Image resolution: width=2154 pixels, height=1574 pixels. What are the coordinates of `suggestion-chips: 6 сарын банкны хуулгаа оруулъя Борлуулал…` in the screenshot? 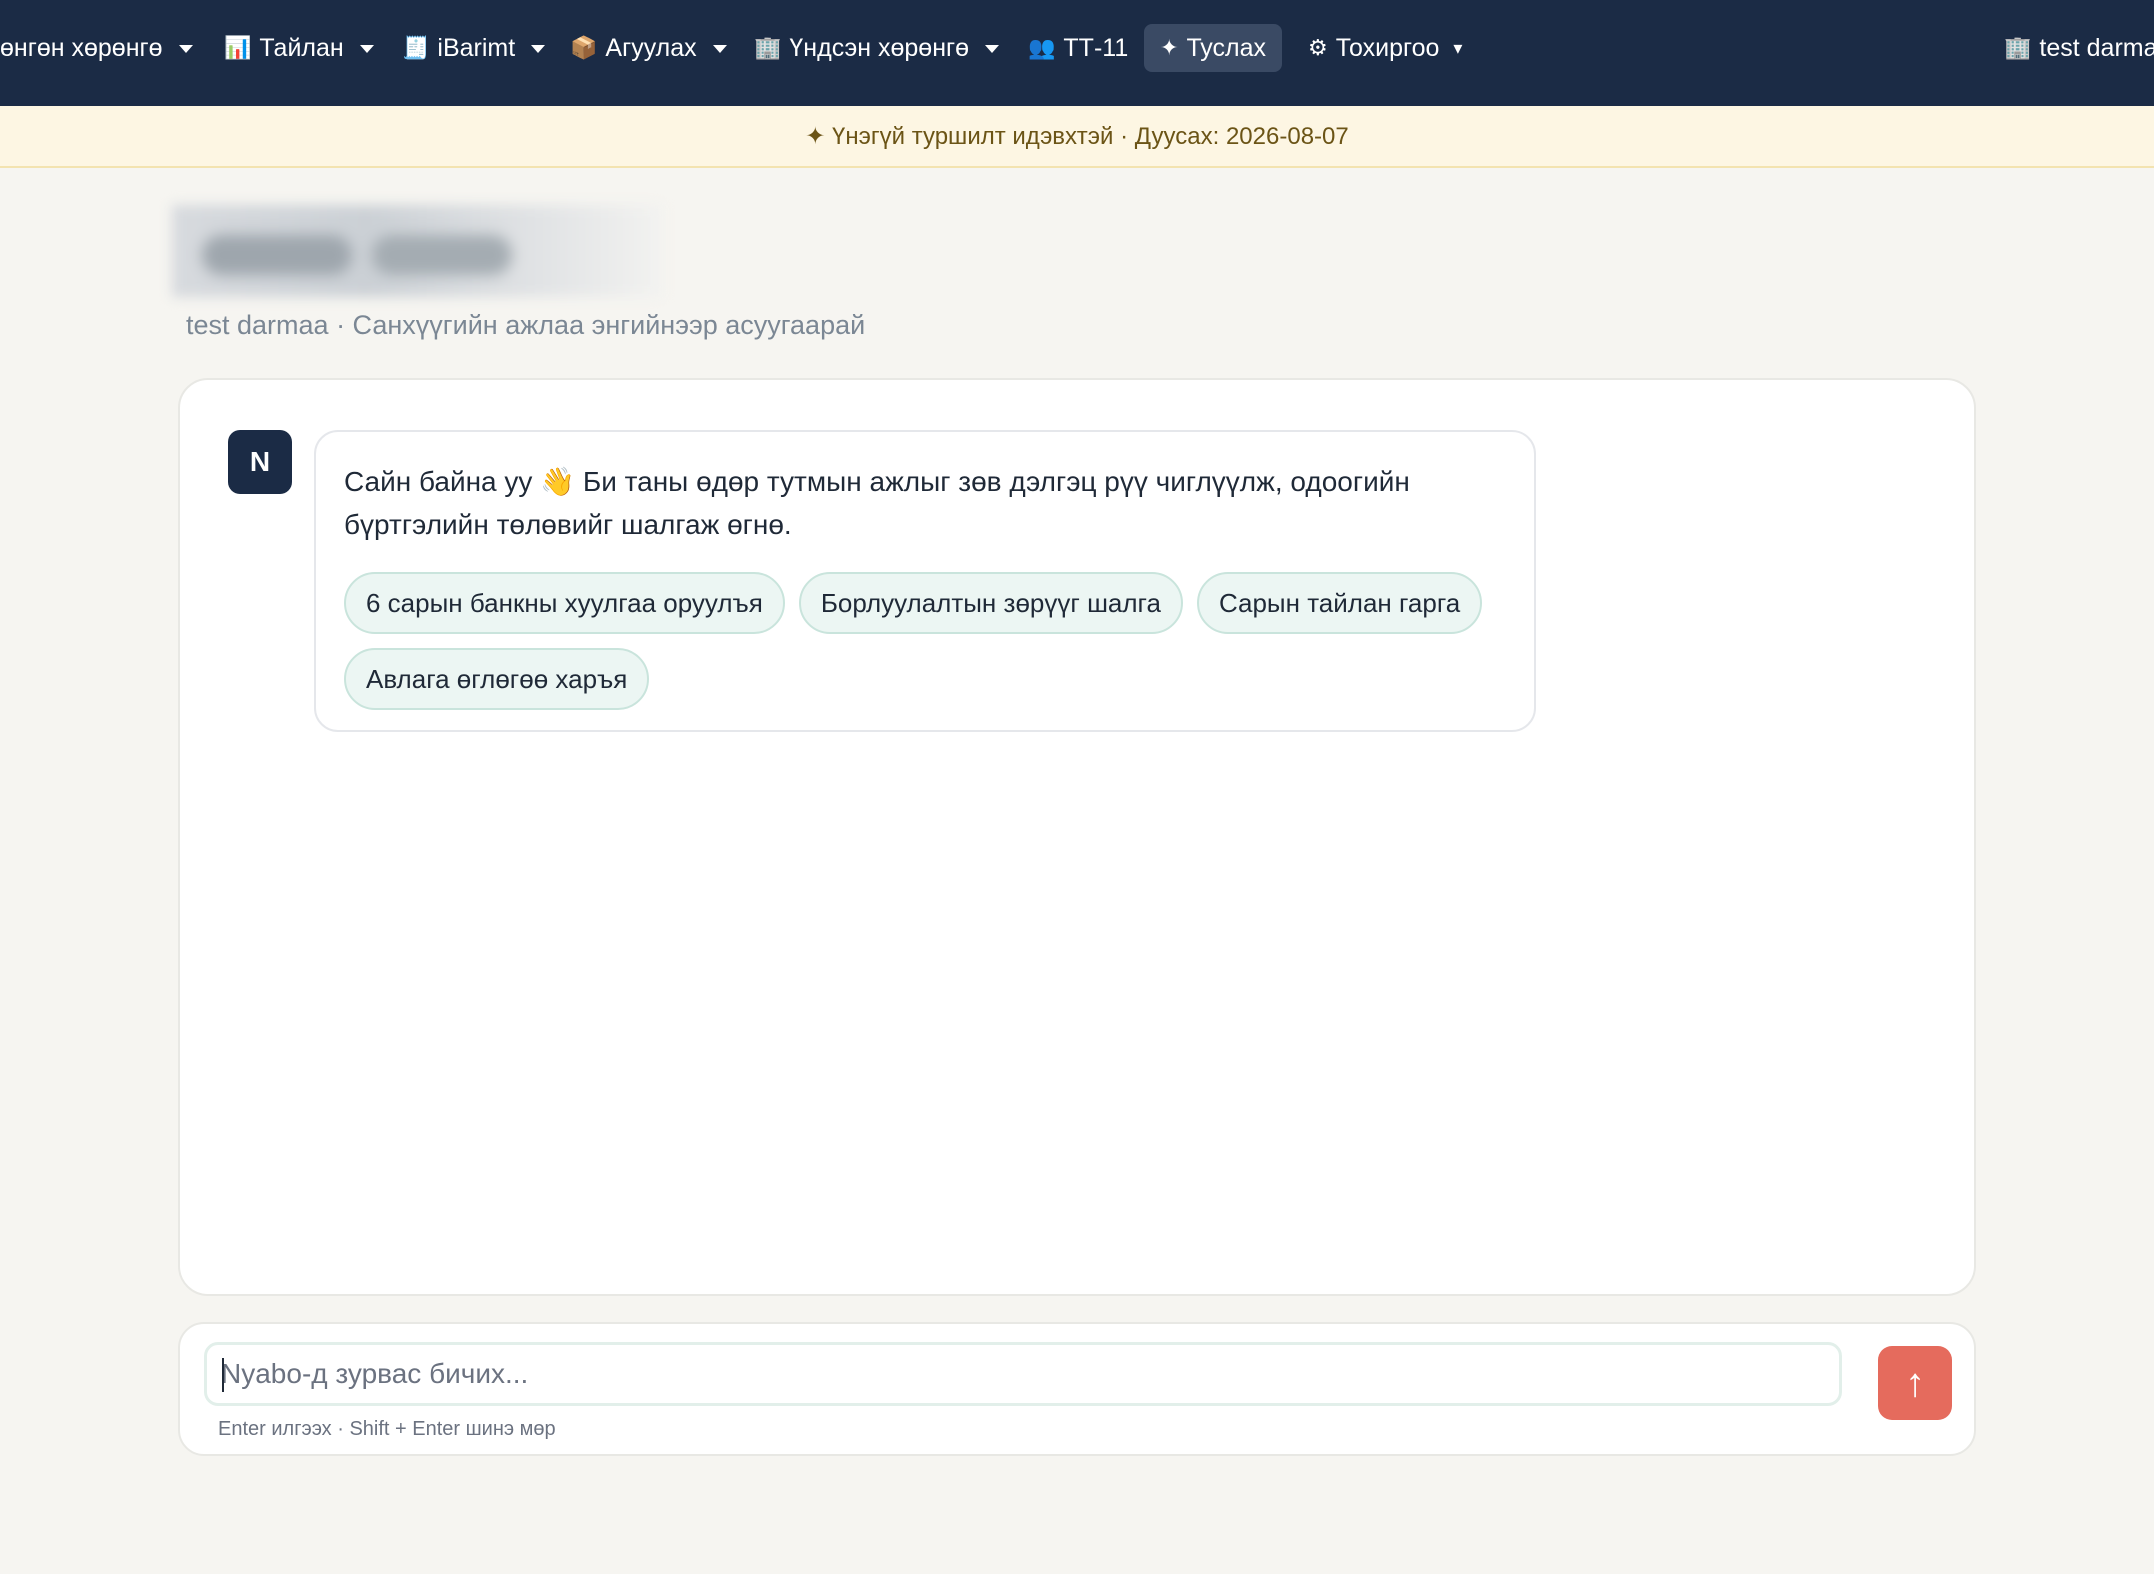 It's located at (929, 641).